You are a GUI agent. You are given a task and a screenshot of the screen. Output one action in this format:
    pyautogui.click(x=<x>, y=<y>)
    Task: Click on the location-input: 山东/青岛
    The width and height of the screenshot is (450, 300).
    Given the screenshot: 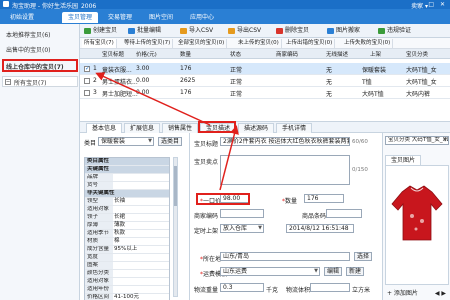 What is the action you would take?
    pyautogui.click(x=285, y=256)
    